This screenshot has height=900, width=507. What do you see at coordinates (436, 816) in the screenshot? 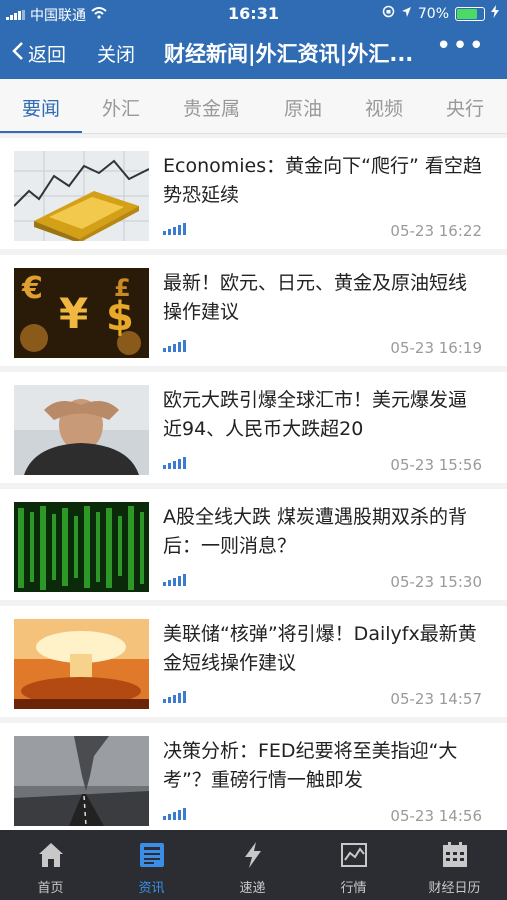
I see `news-time: 05-23 14:56` at bounding box center [436, 816].